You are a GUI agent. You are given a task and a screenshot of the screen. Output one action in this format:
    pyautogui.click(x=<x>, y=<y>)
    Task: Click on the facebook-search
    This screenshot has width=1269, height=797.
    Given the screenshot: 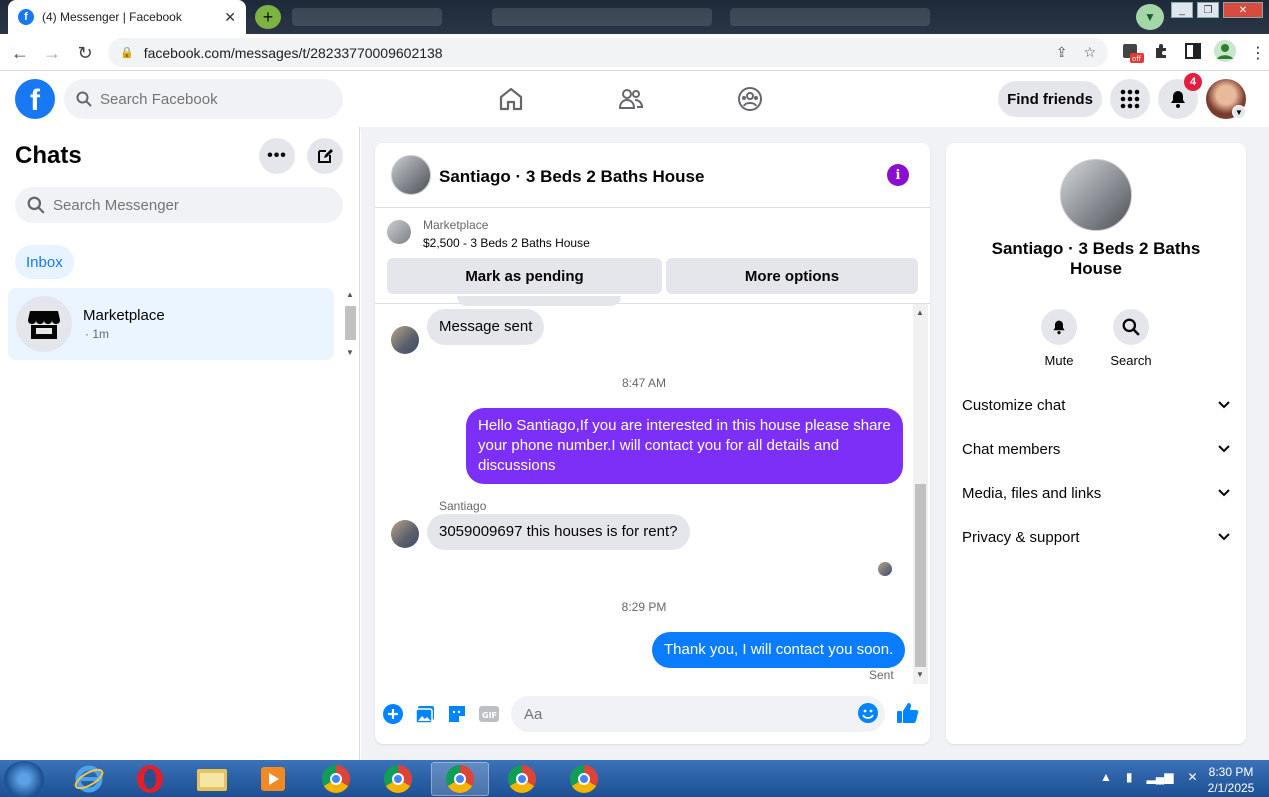 What is the action you would take?
    pyautogui.click(x=203, y=99)
    